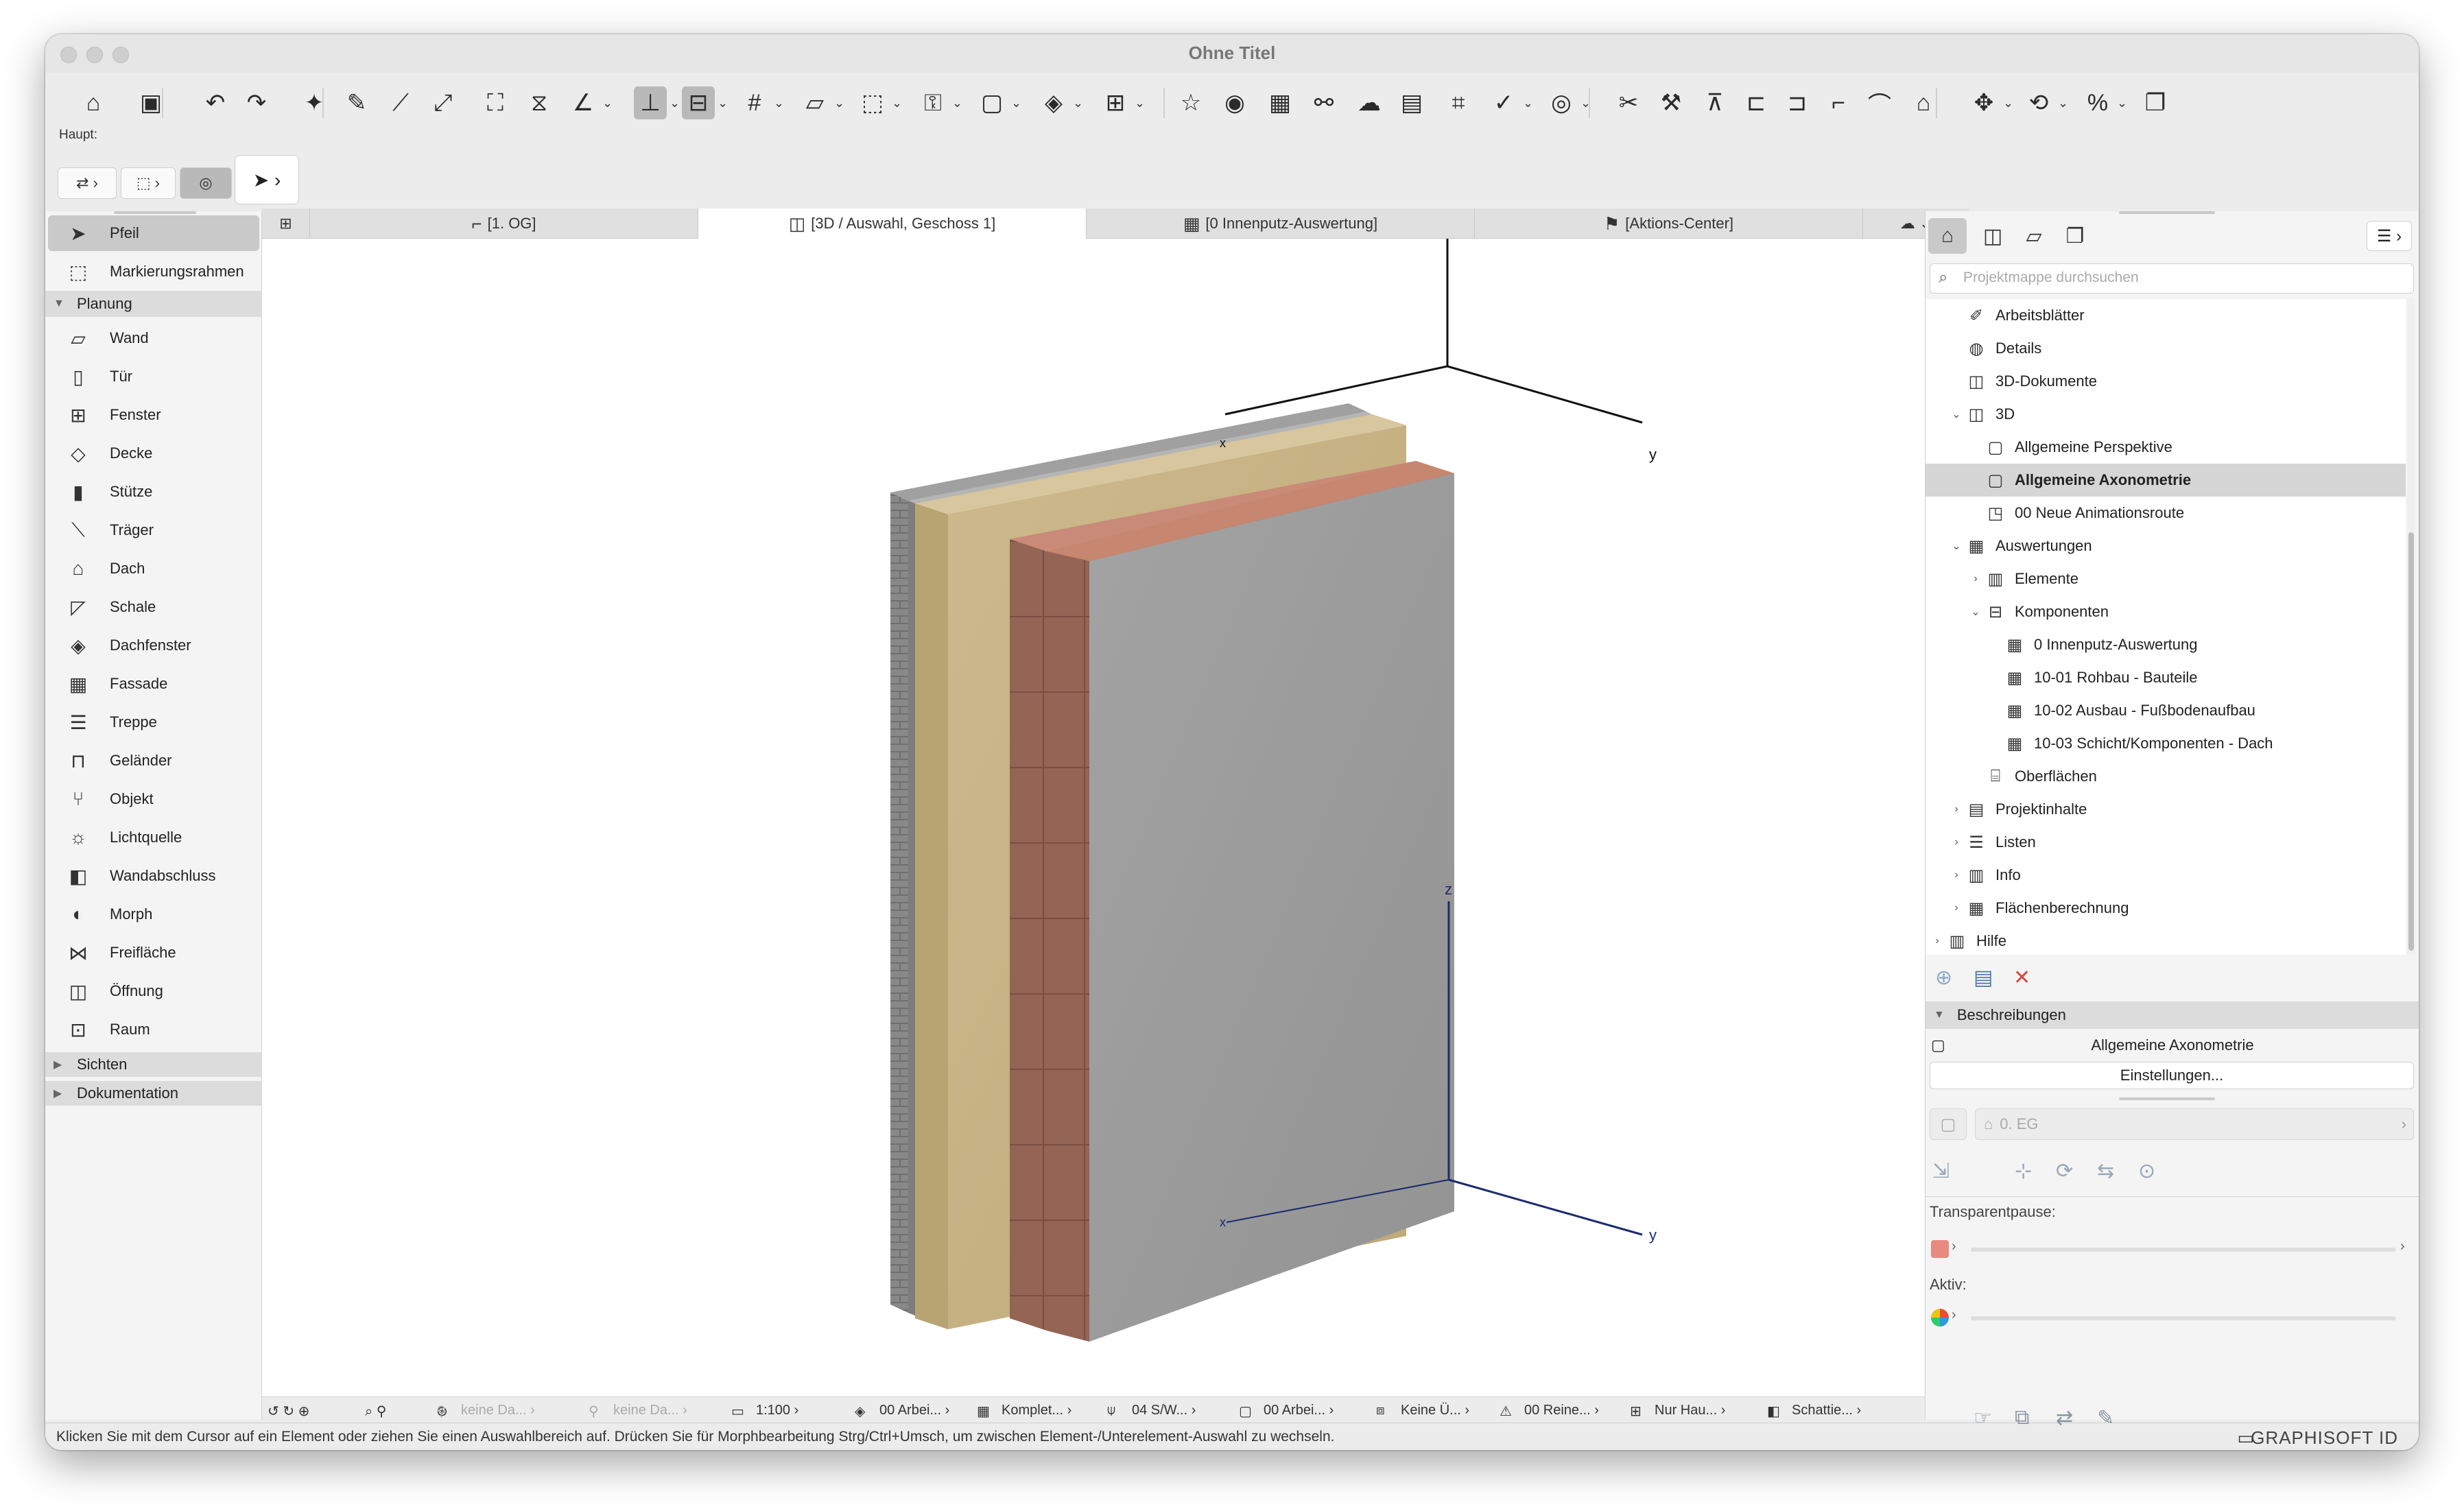  What do you see at coordinates (1671, 102) in the screenshot?
I see `hammer-icon: ⚒` at bounding box center [1671, 102].